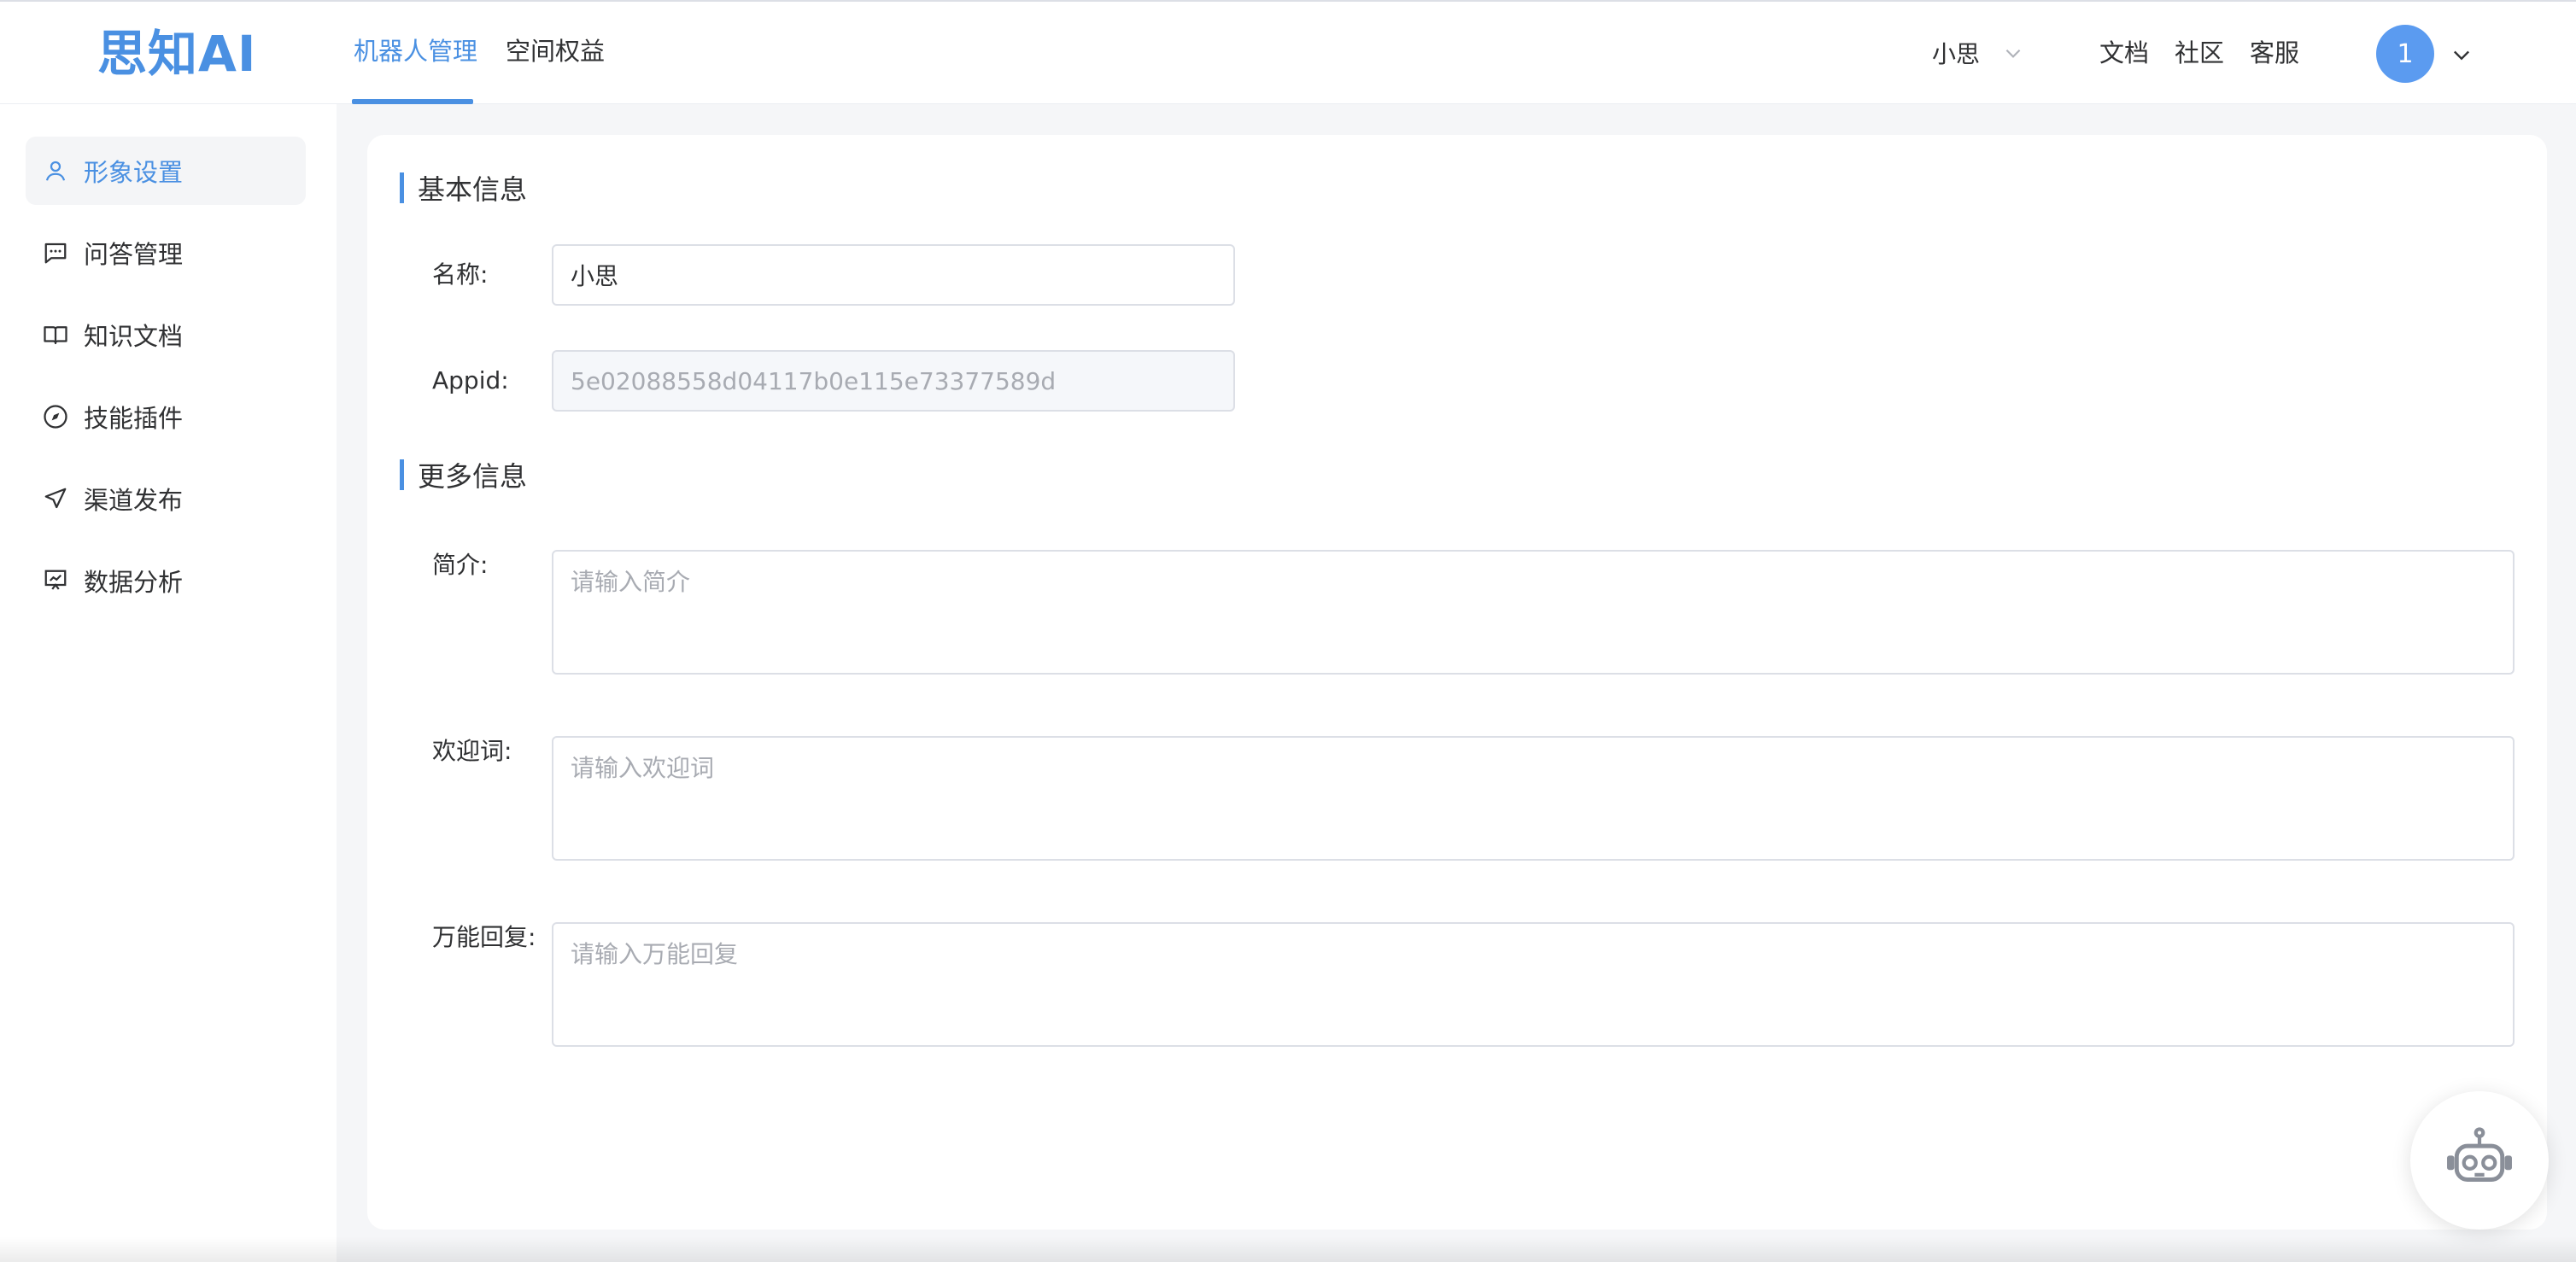 The image size is (2576, 1262). What do you see at coordinates (1288, 52) in the screenshot?
I see `top-navigation-bar: 思知AI 机器人管理 空间权益 小思 文档 社区 客服 1` at bounding box center [1288, 52].